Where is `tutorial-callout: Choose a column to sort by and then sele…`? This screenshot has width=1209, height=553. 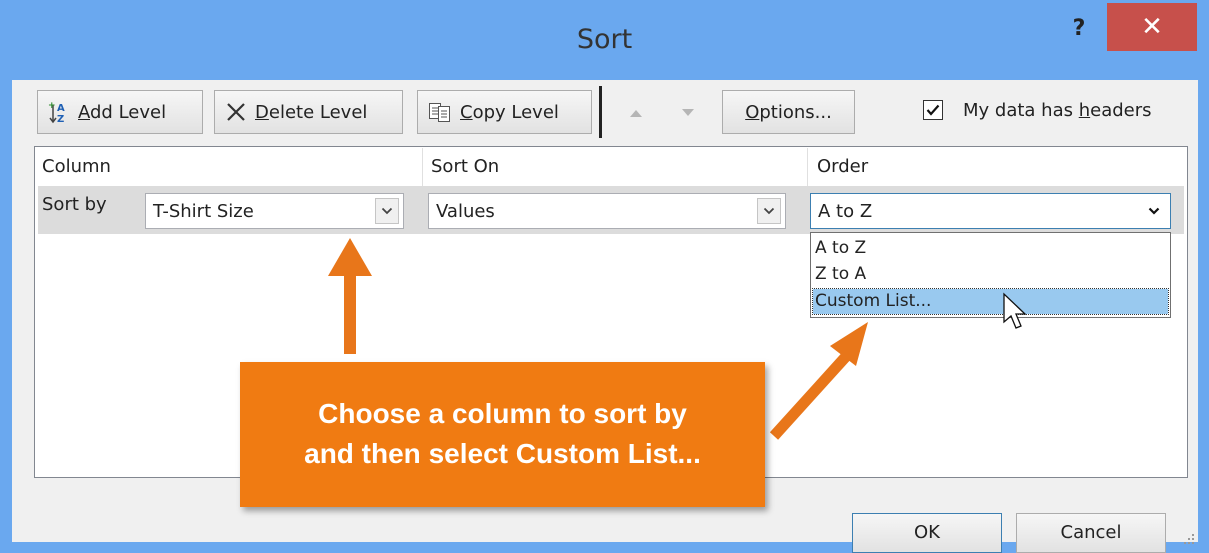
tutorial-callout: Choose a column to sort by and then sele… is located at coordinates (502, 434).